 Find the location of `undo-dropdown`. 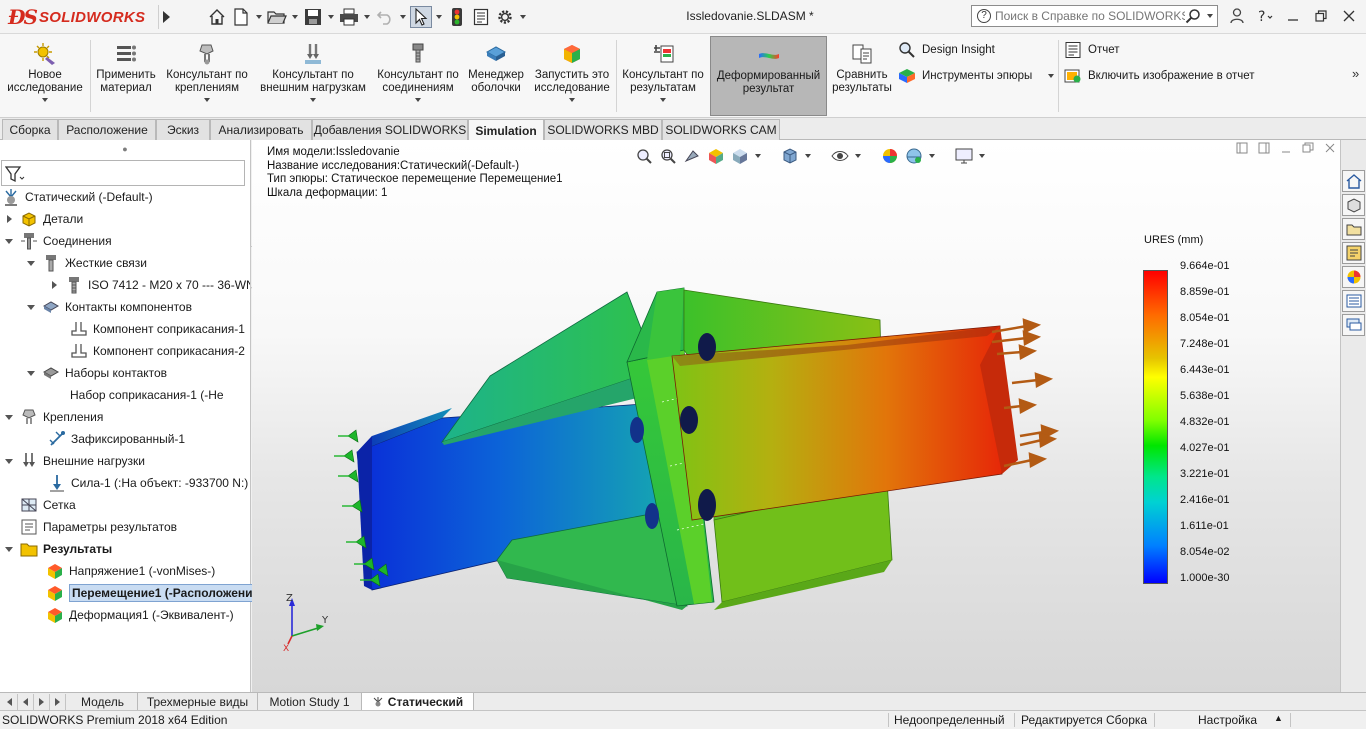

undo-dropdown is located at coordinates (403, 17).